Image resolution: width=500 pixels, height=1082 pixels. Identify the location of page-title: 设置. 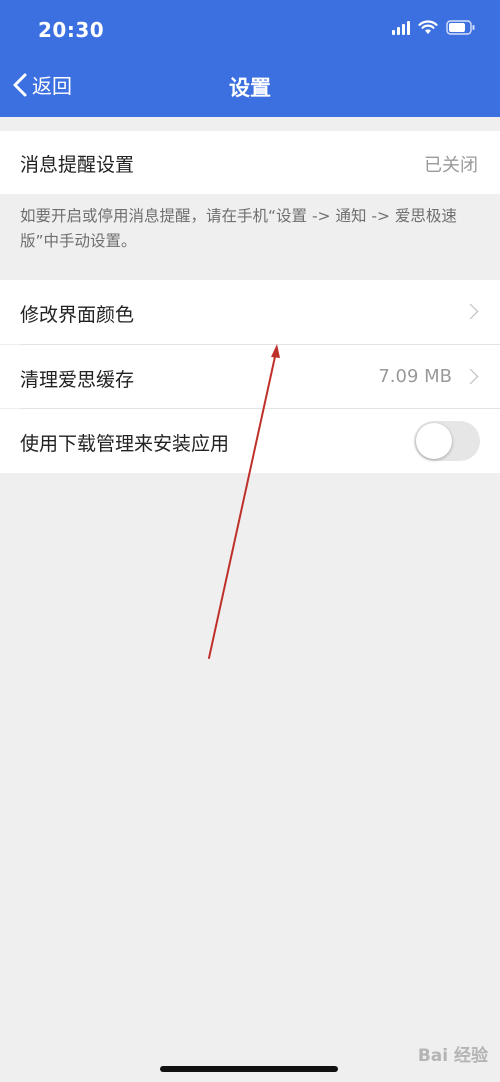
(250, 88).